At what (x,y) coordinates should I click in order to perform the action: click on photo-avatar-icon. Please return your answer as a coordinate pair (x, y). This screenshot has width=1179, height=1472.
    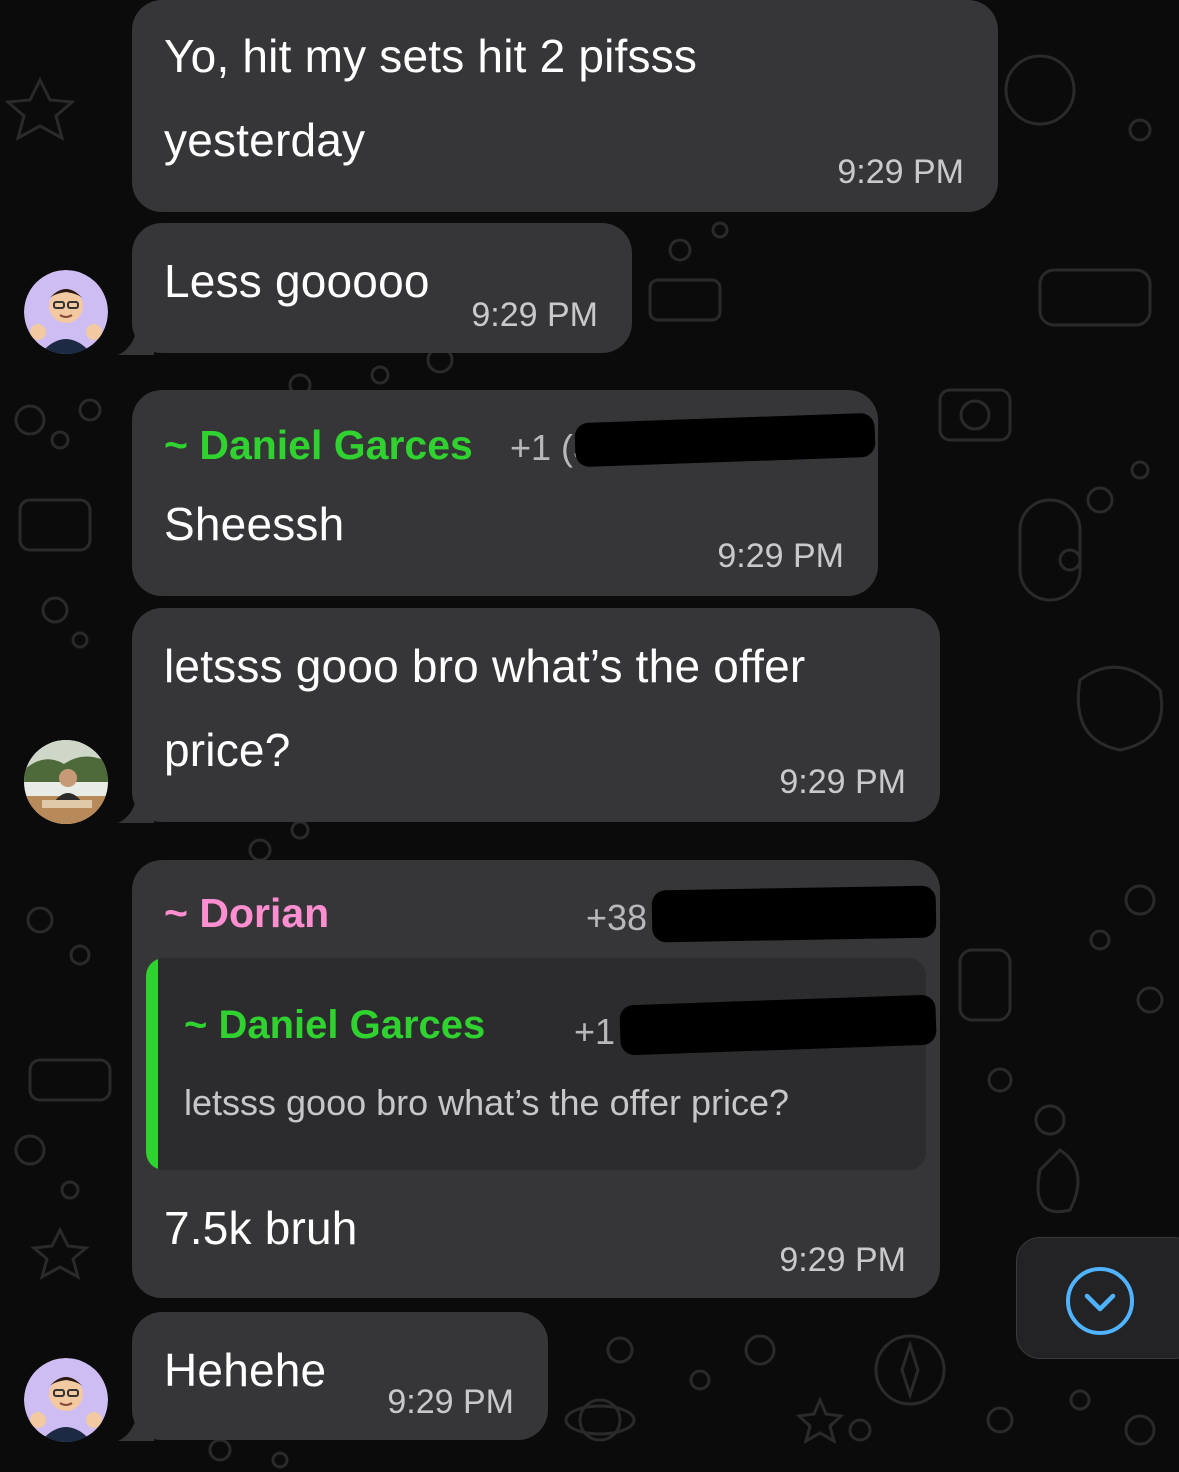
    Looking at the image, I should click on (66, 782).